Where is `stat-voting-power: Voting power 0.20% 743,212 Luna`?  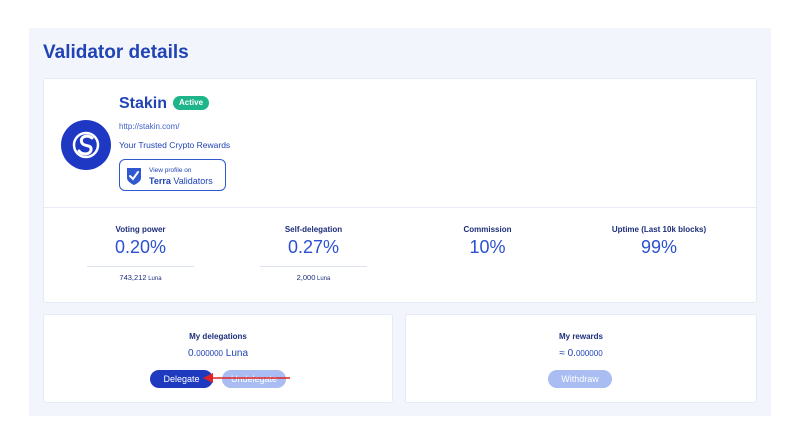
stat-voting-power: Voting power 0.20% 743,212 Luna is located at coordinates (140, 253).